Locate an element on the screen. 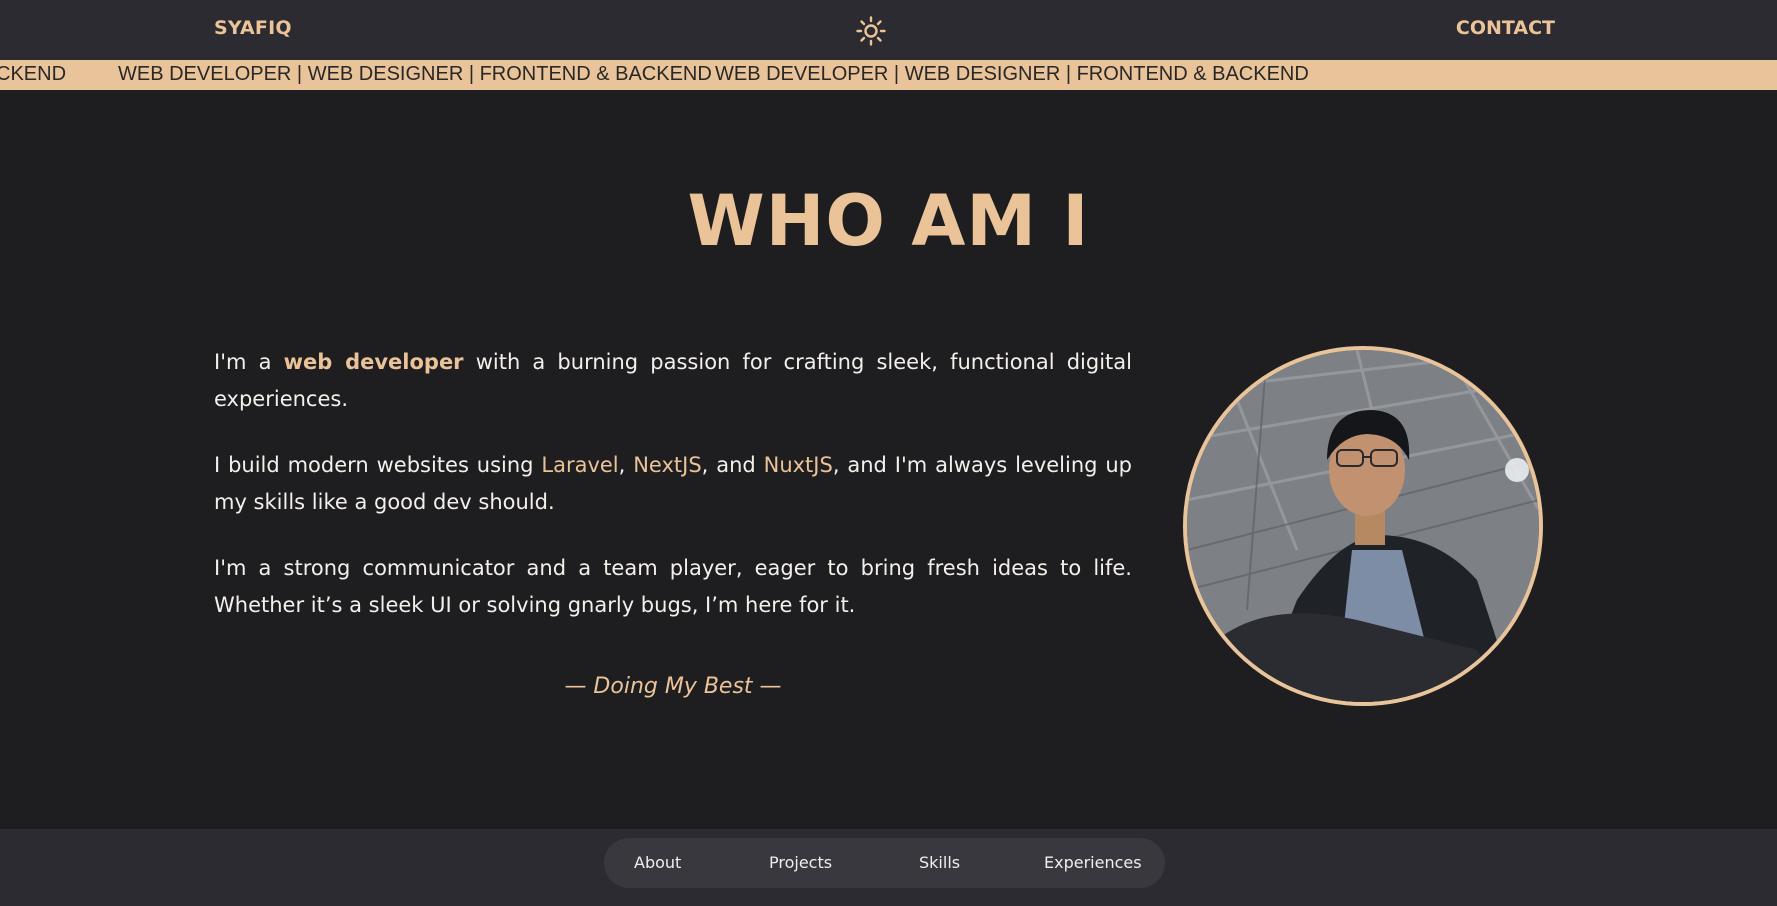 This screenshot has width=1777, height=906. tech-nuxtjs: NuxtJS is located at coordinates (798, 465).